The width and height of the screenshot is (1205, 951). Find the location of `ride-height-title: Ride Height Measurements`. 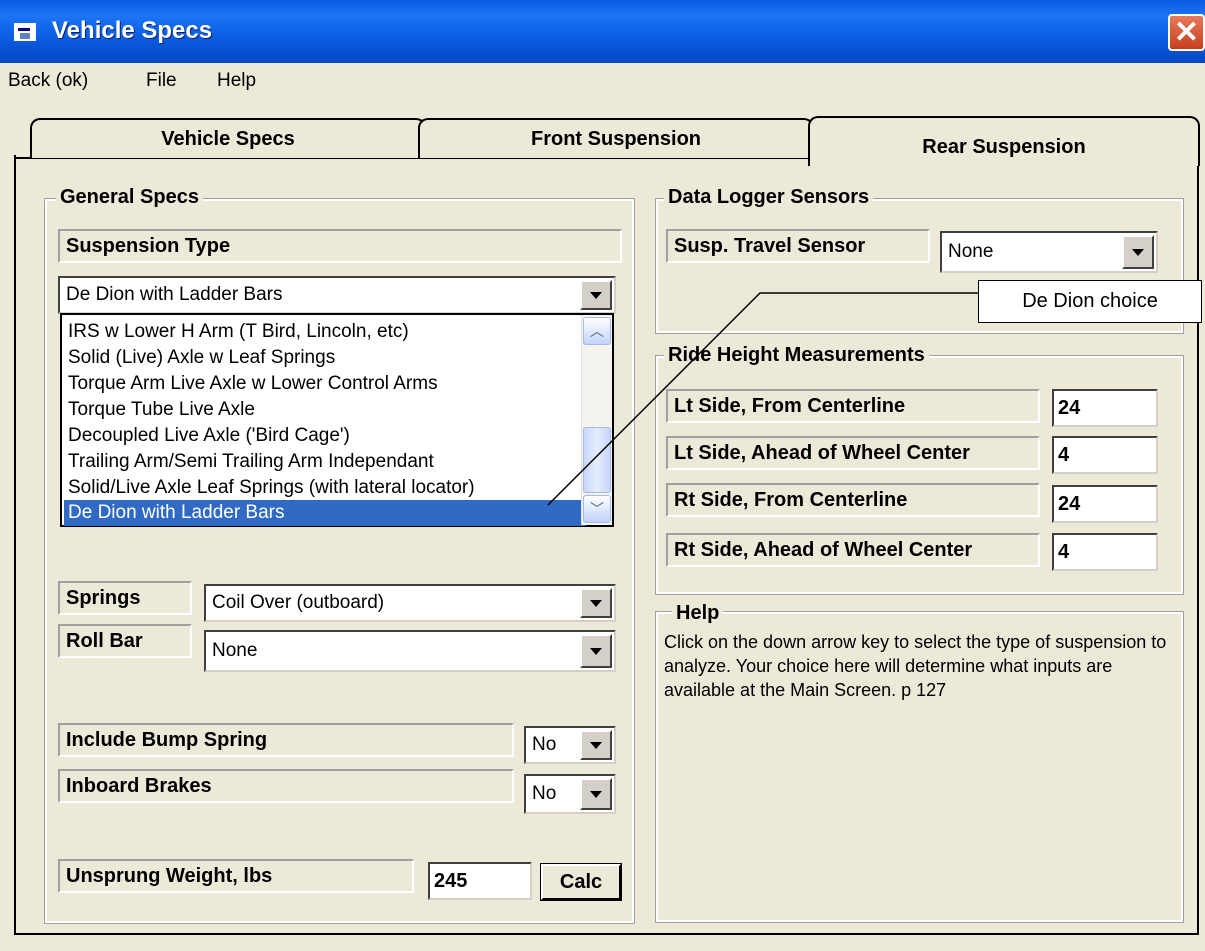

ride-height-title: Ride Height Measurements is located at coordinates (796, 355).